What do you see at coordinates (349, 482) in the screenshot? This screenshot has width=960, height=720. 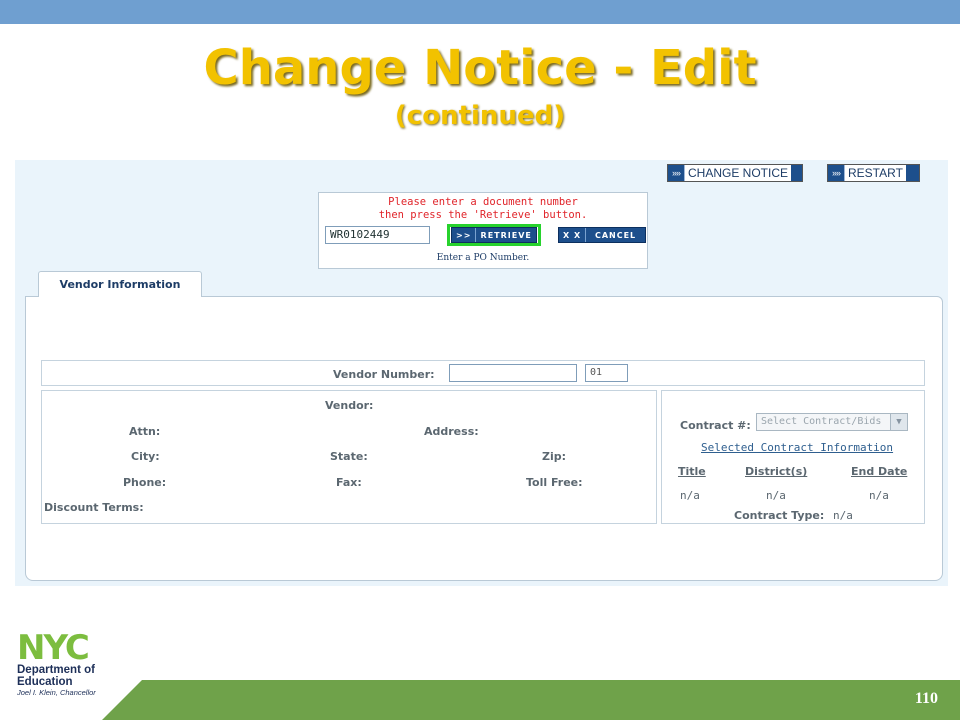 I see `fax-label: Fax:` at bounding box center [349, 482].